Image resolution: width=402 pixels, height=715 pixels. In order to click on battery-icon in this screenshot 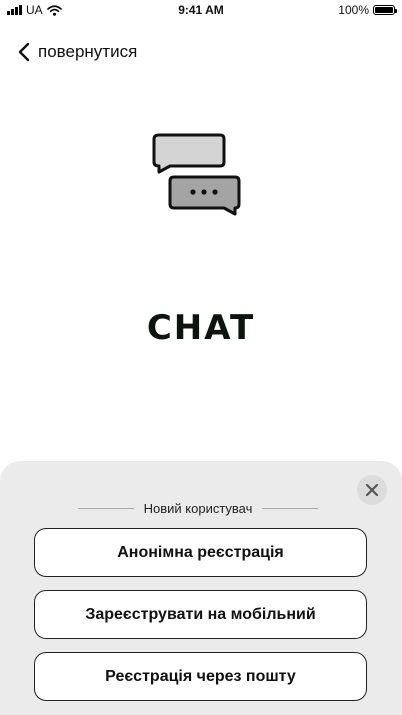, I will do `click(385, 10)`.